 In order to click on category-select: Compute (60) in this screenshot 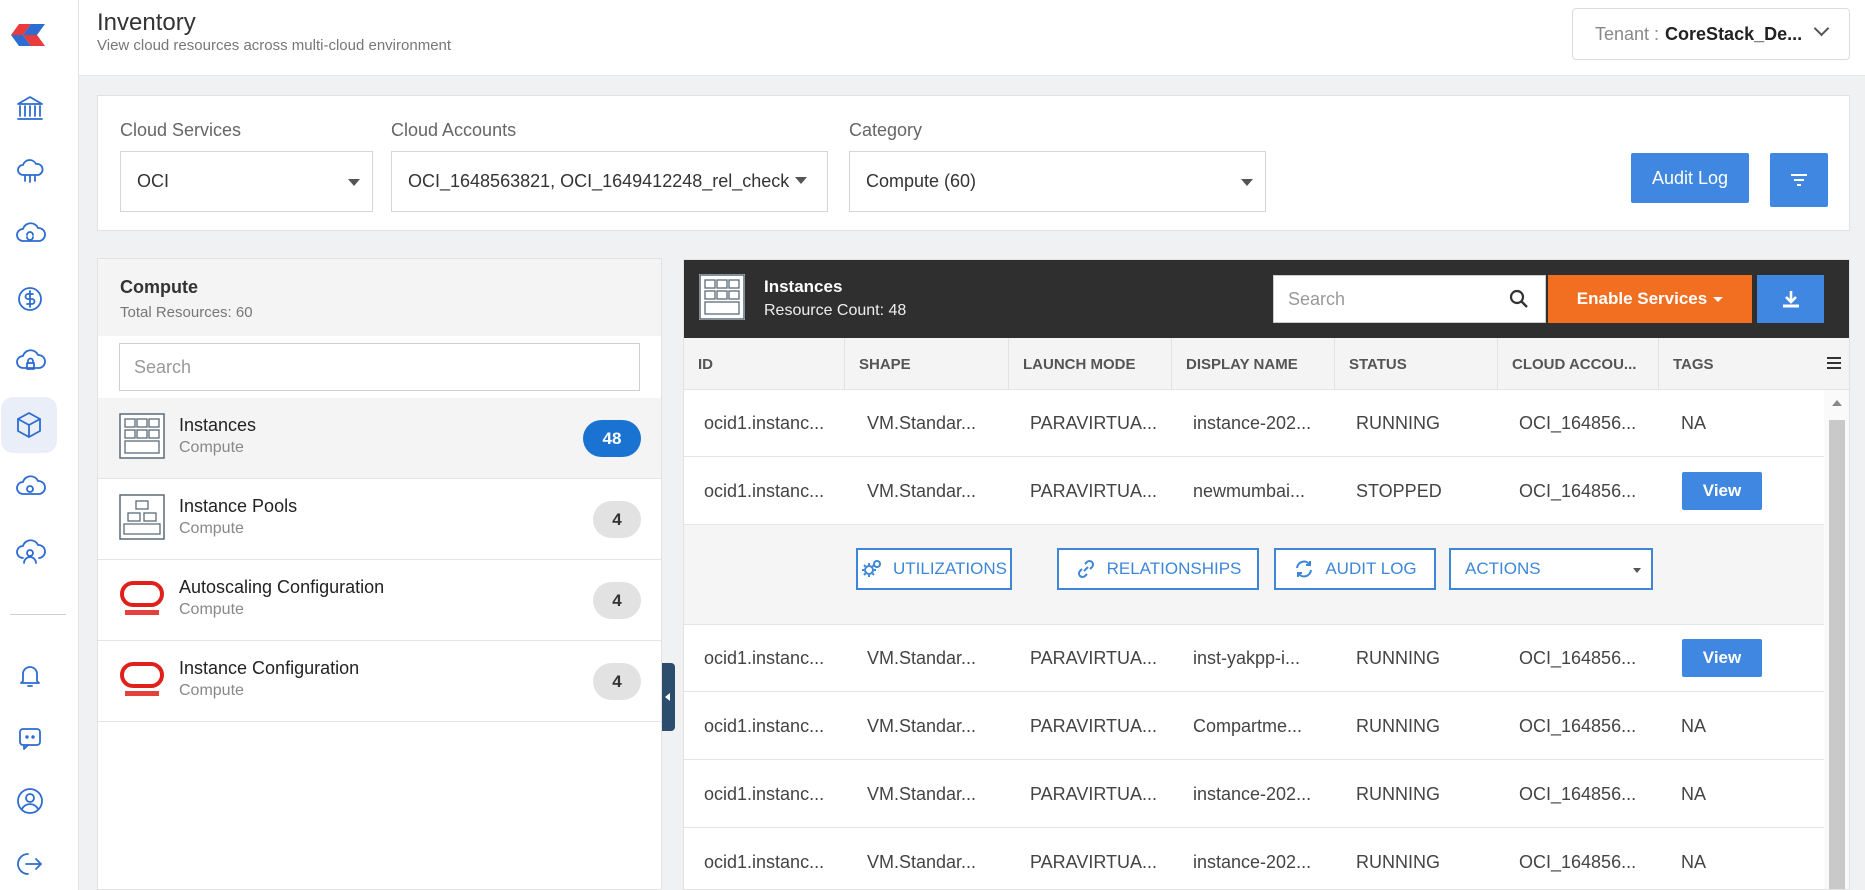, I will do `click(1057, 181)`.